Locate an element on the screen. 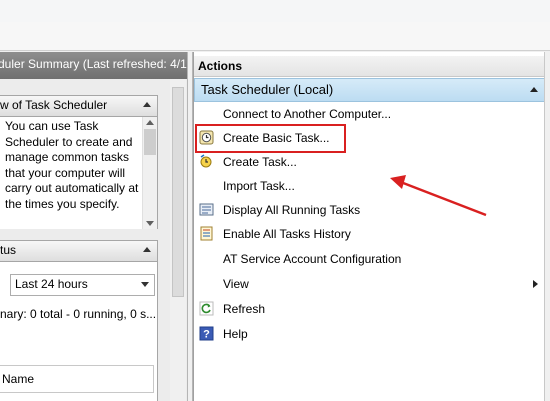 The image size is (550, 401). window-toolbar-strip is located at coordinates (275, 11).